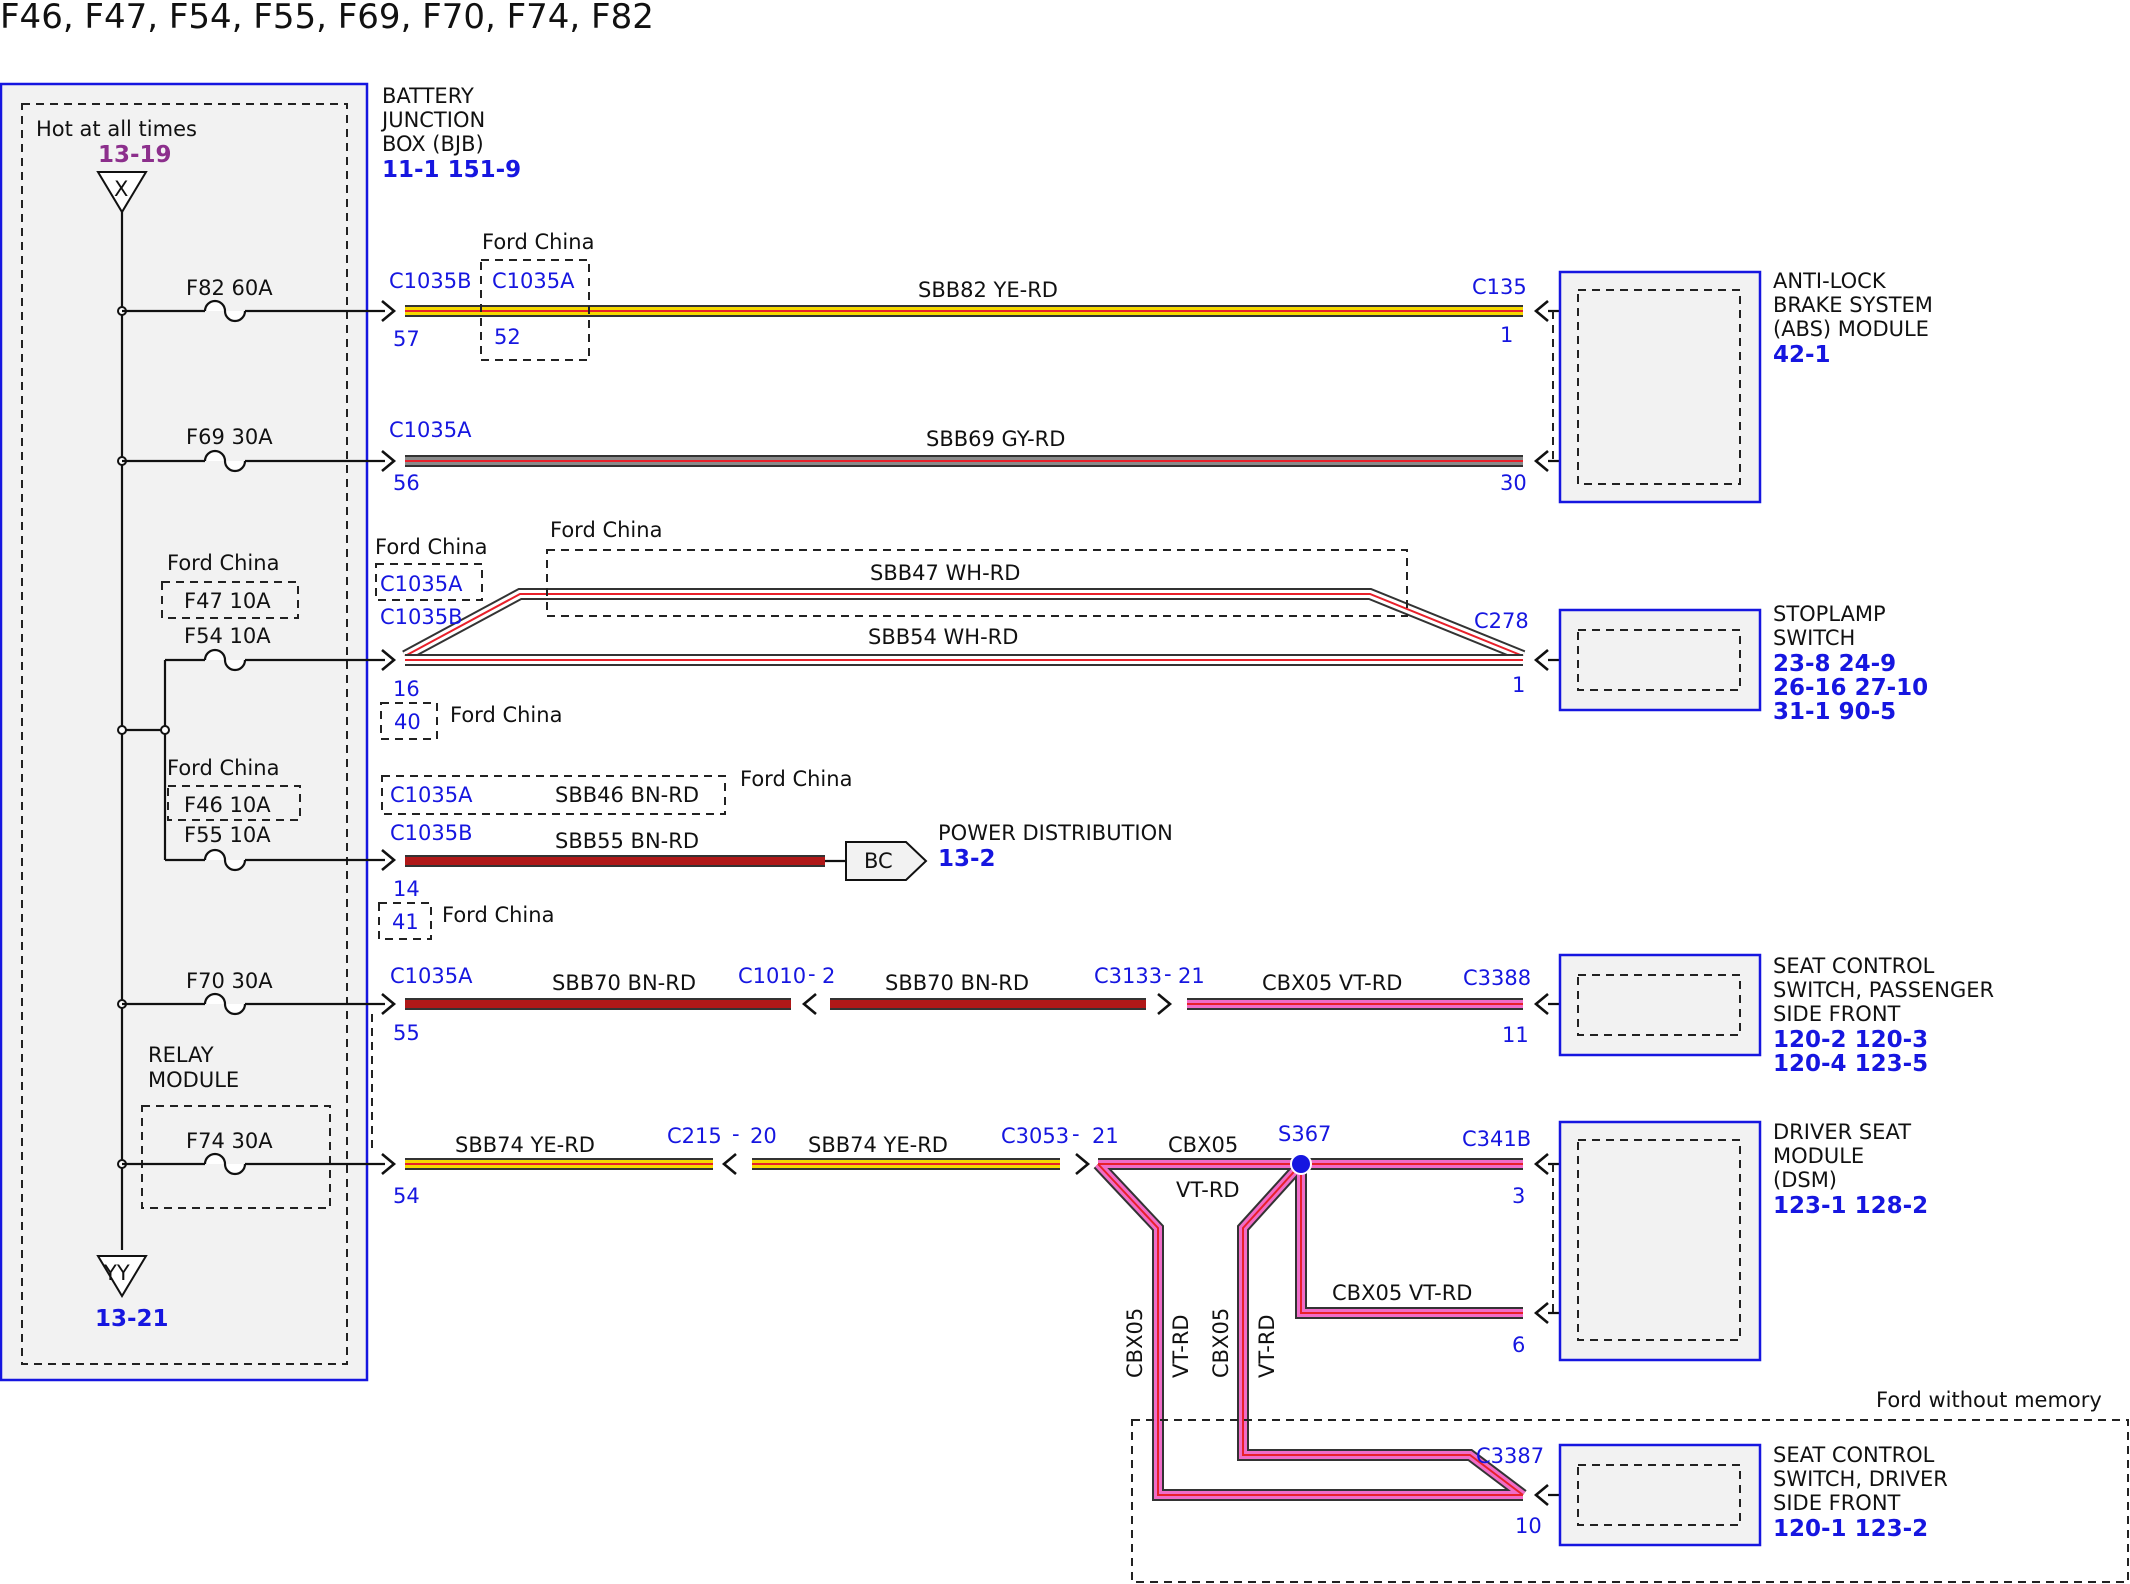 This screenshot has width=2130, height=1584. I want to click on module-ref: 120-1 123-2, so click(1850, 1529).